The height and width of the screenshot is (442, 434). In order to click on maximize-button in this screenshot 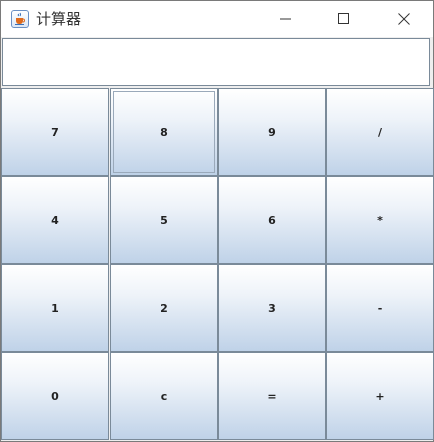, I will do `click(344, 19)`.